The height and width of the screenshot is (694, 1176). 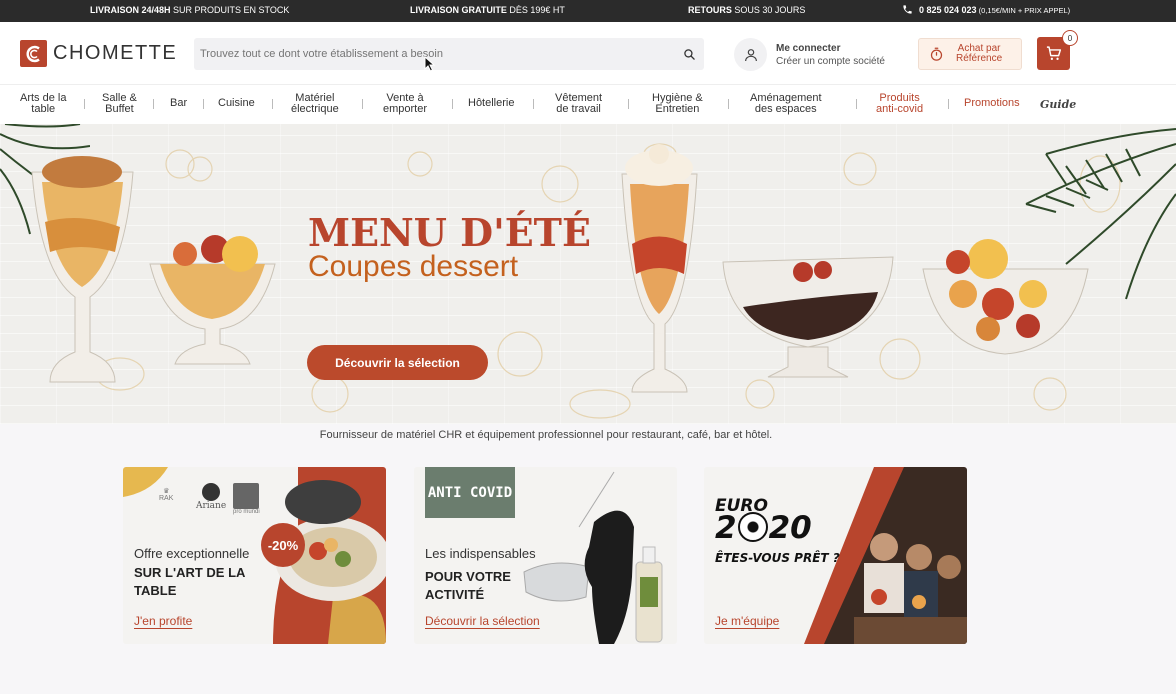 I want to click on delivery-info-bold: LIVRAISON 24/48H, so click(x=130, y=10).